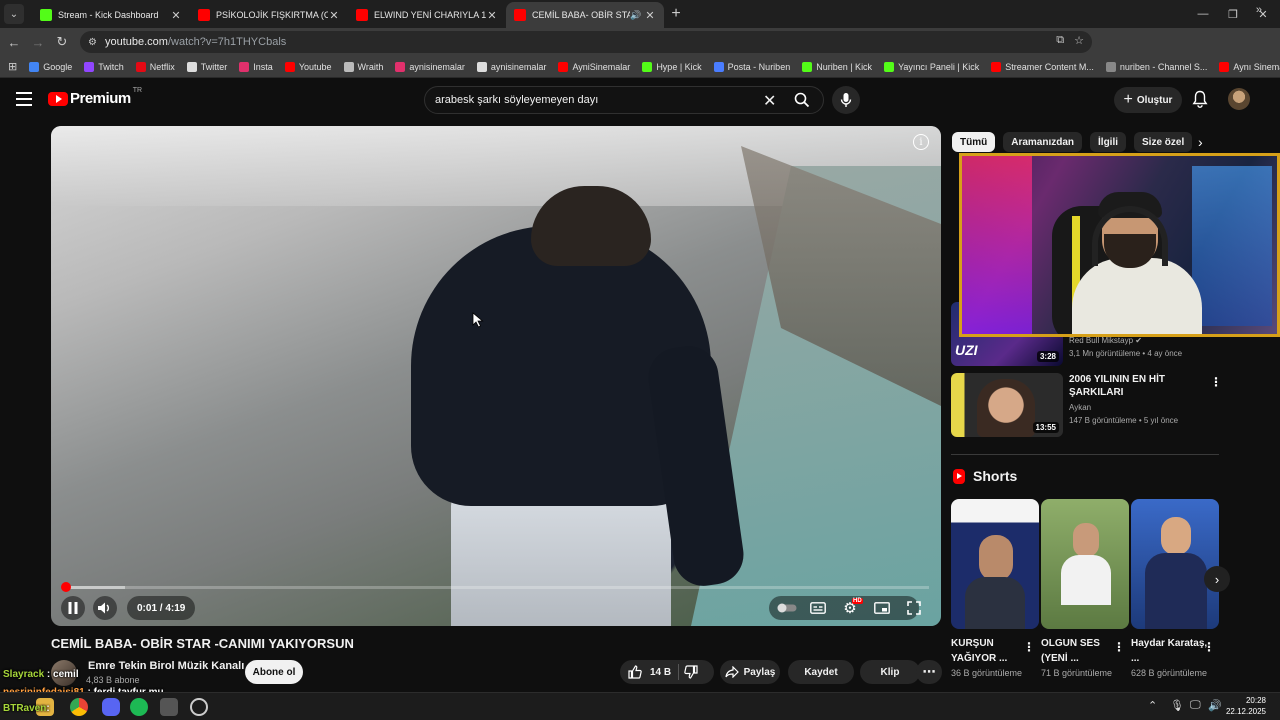 The width and height of the screenshot is (1280, 720). Describe the element at coordinates (672, 66) in the screenshot. I see `bookmark-item: Hype | Kick` at that location.